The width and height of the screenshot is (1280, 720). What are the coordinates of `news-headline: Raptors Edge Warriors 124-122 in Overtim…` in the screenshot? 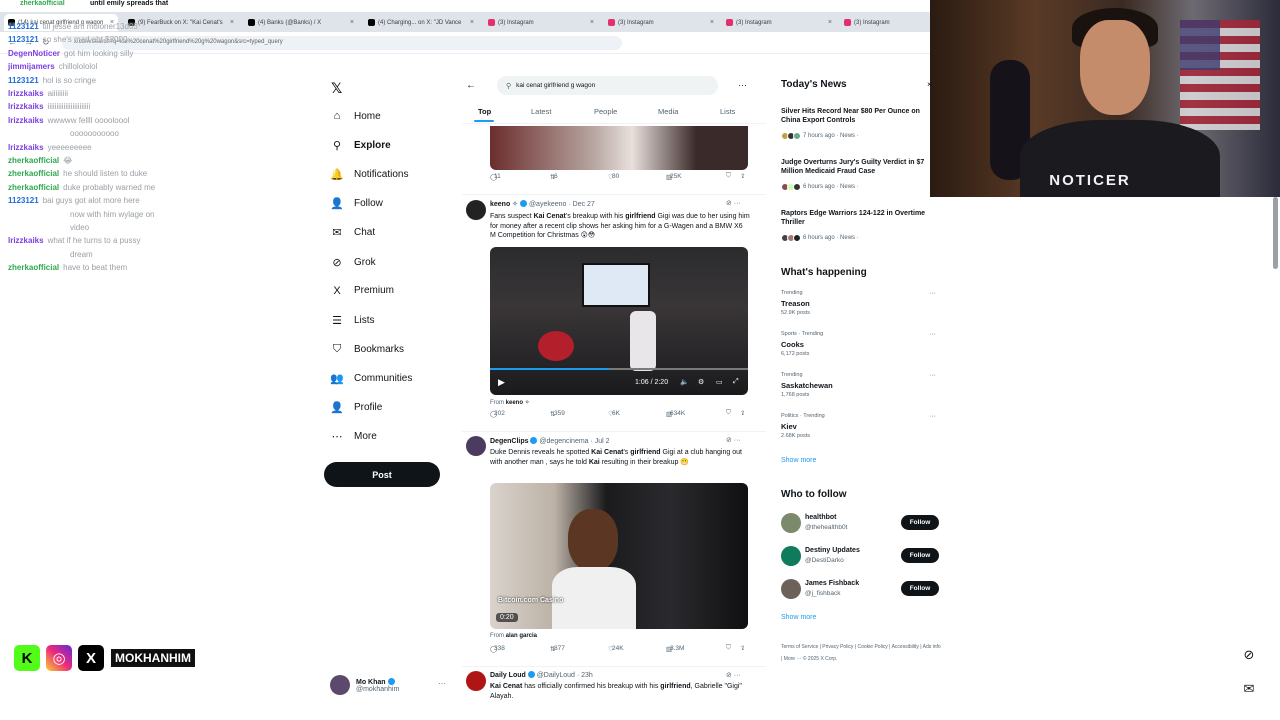 It's located at (857, 218).